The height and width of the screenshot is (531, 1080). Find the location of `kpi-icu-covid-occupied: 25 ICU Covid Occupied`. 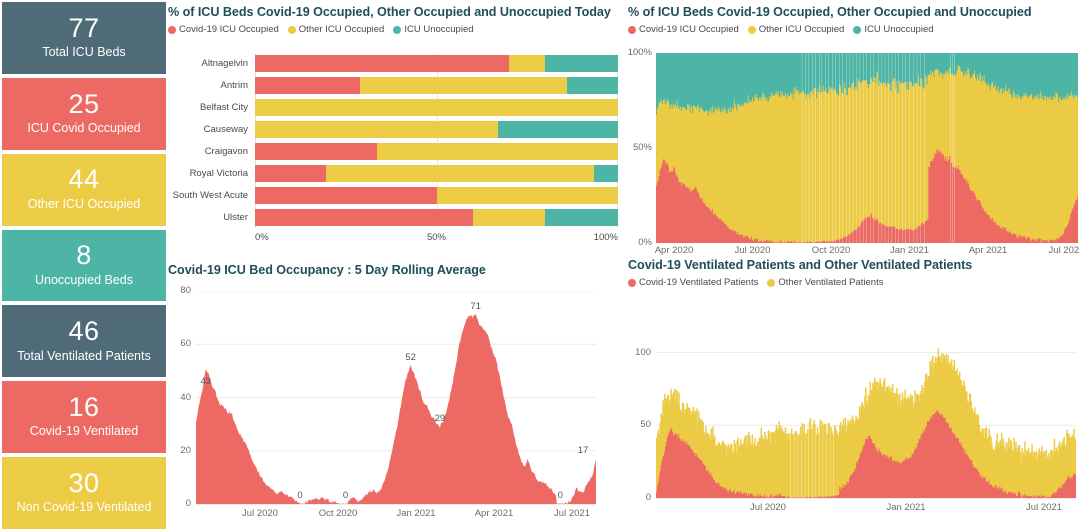

kpi-icu-covid-occupied: 25 ICU Covid Occupied is located at coordinates (84, 113).